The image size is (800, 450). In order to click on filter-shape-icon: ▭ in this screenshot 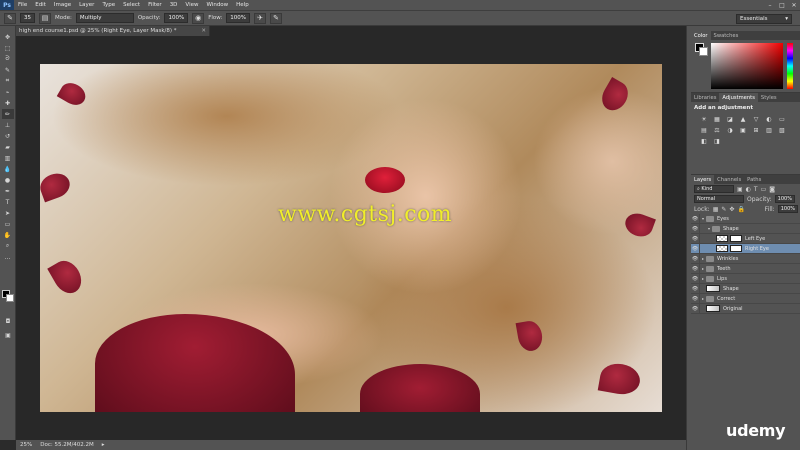, I will do `click(764, 189)`.